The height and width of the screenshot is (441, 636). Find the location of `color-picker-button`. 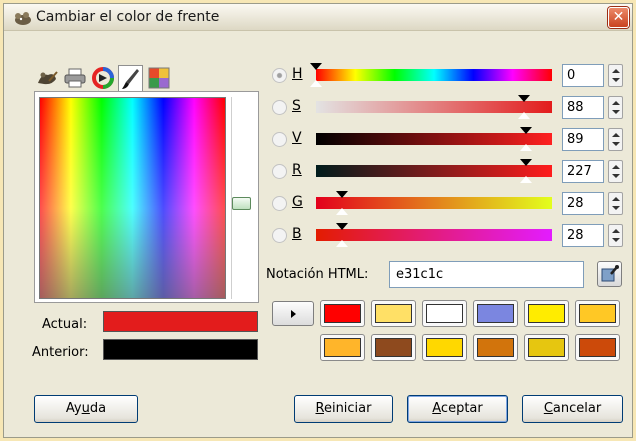

color-picker-button is located at coordinates (609, 274).